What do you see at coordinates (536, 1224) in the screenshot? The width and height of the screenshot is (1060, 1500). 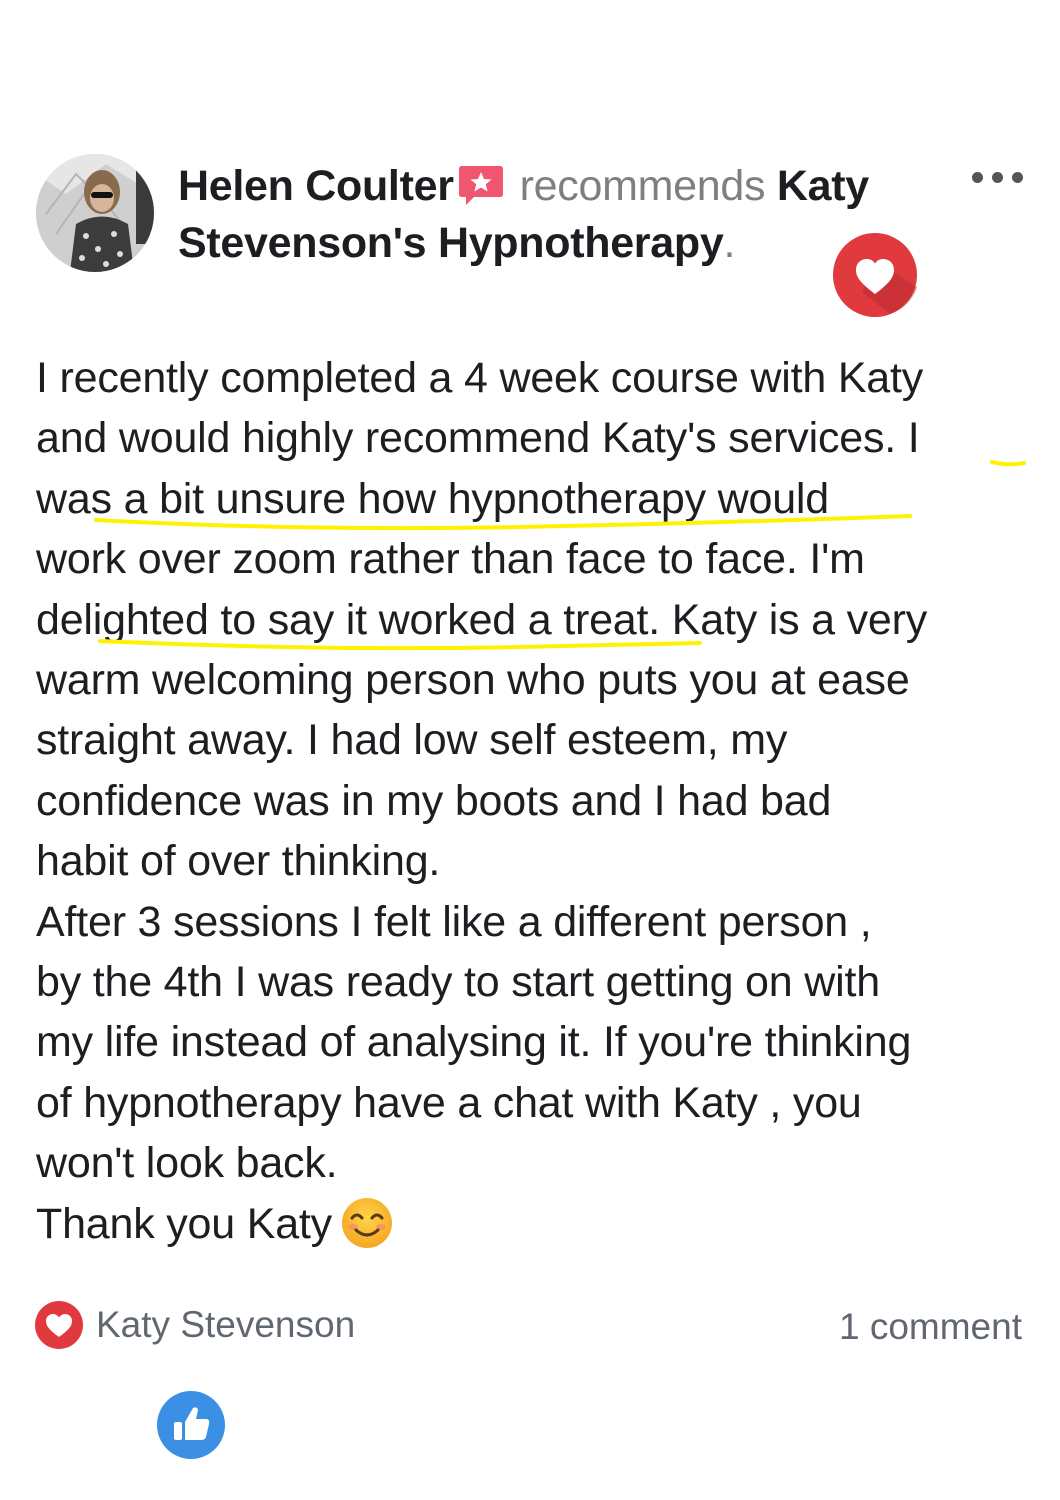 I see `review-closing: Thank you Katy` at bounding box center [536, 1224].